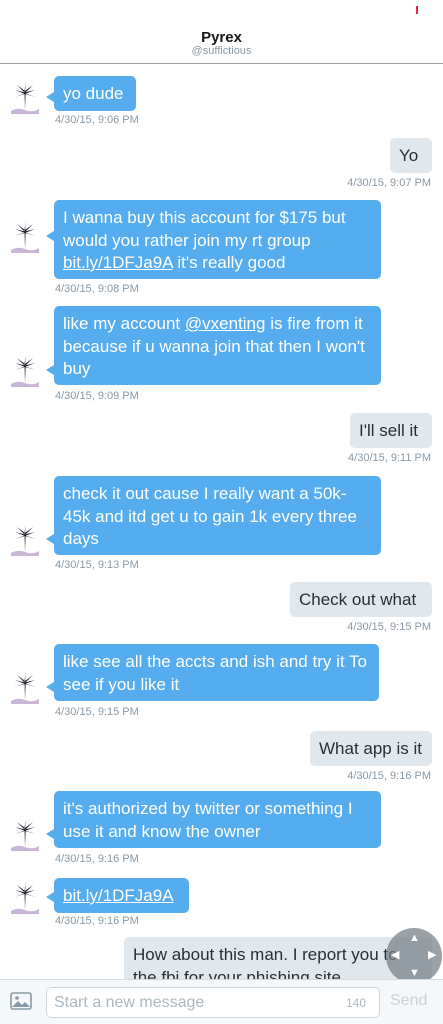 This screenshot has width=443, height=1024. What do you see at coordinates (414, 938) in the screenshot?
I see `scroll-up-arrow-icon: ▲` at bounding box center [414, 938].